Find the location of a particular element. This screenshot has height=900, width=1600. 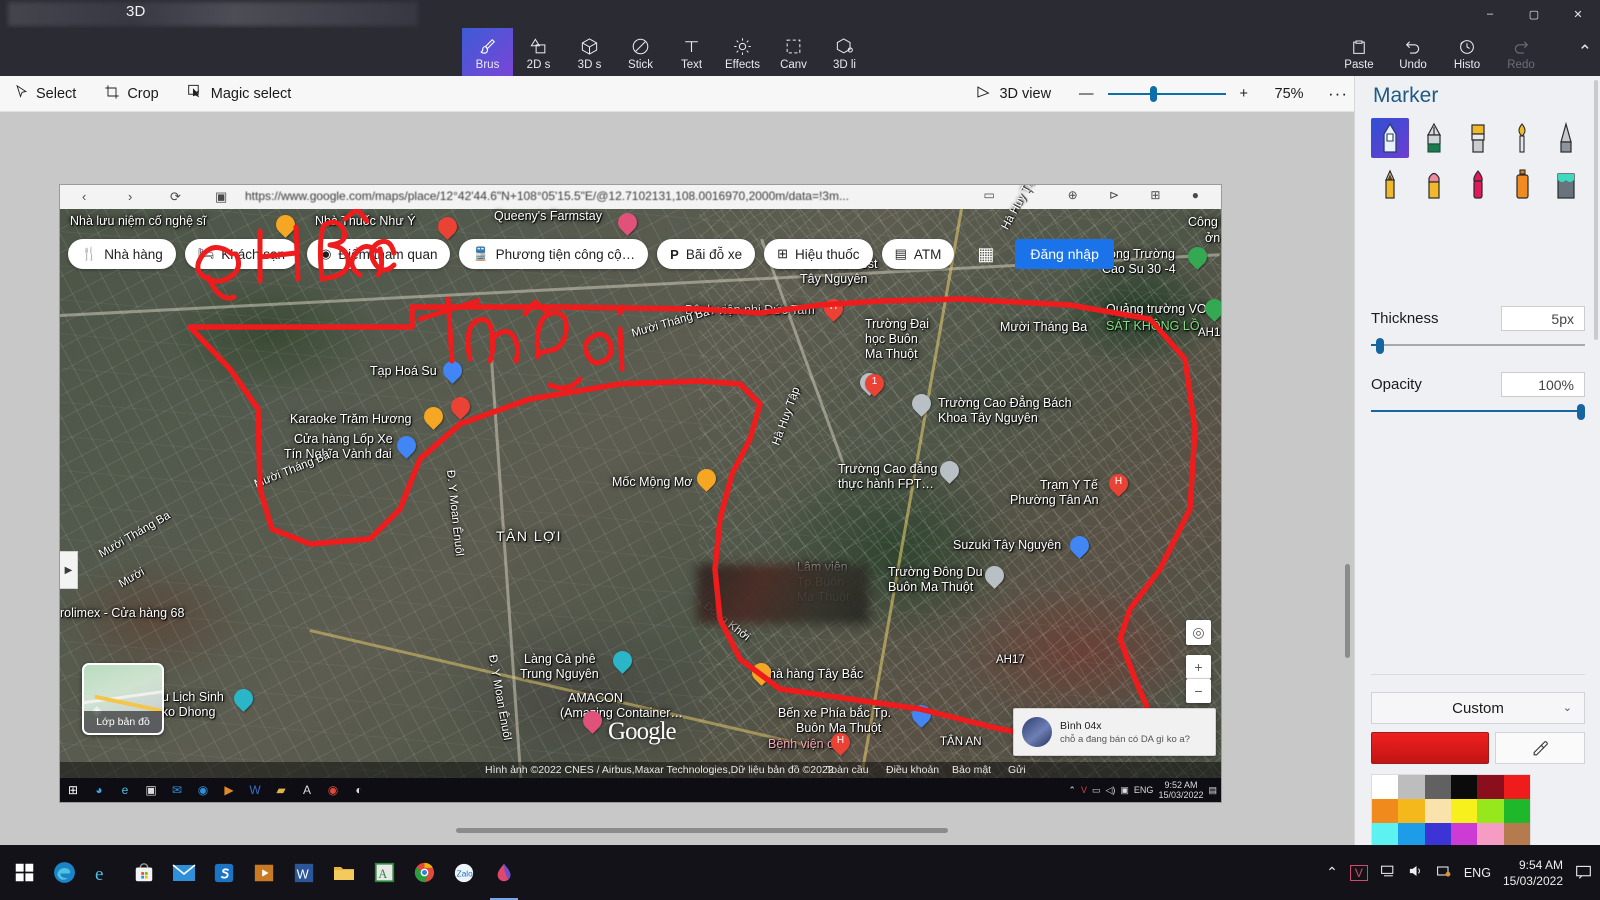

sign-in-button: Đăng nhập is located at coordinates (1064, 254).